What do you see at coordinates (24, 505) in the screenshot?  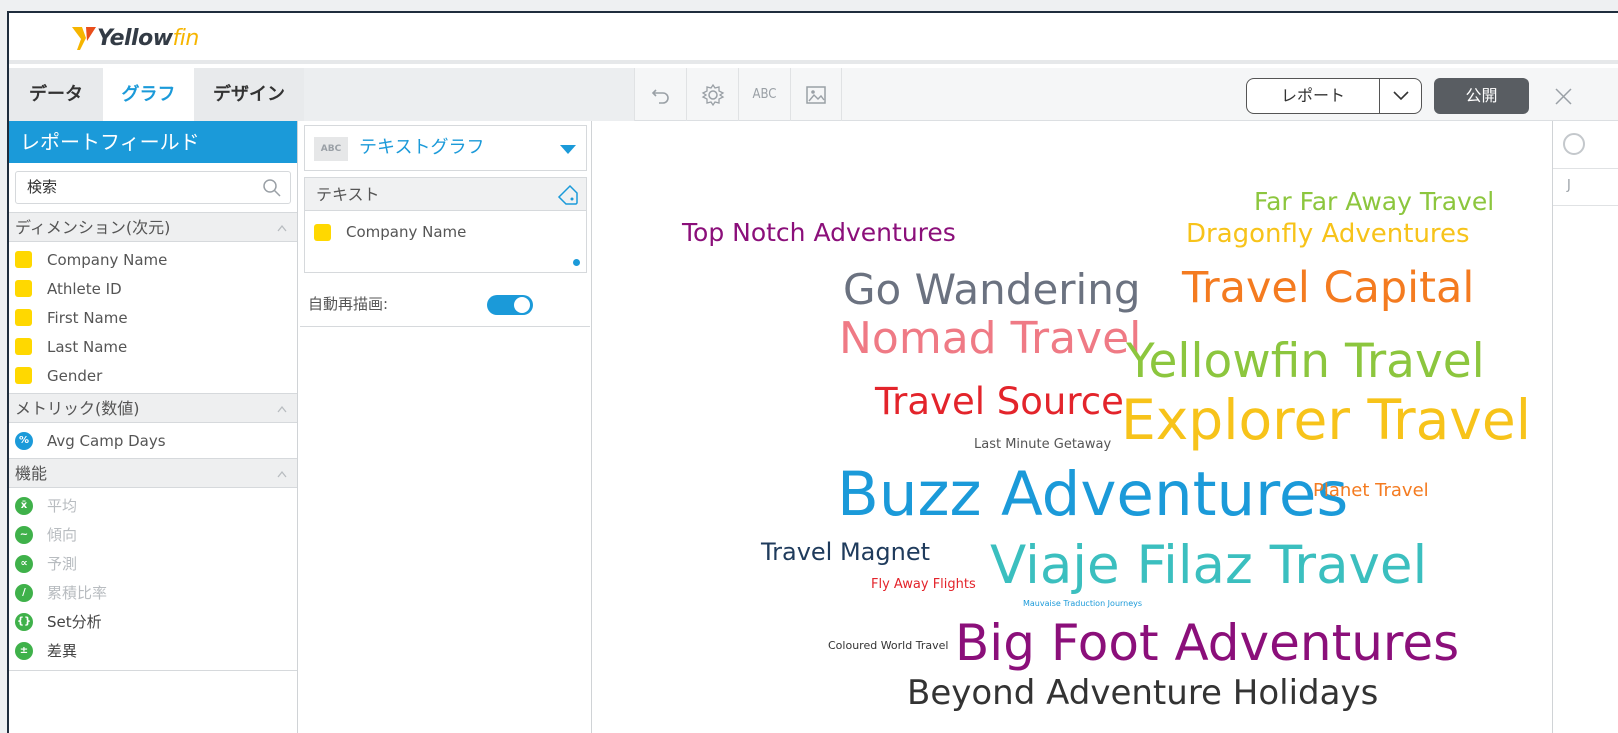 I see `average-icon: x̄` at bounding box center [24, 505].